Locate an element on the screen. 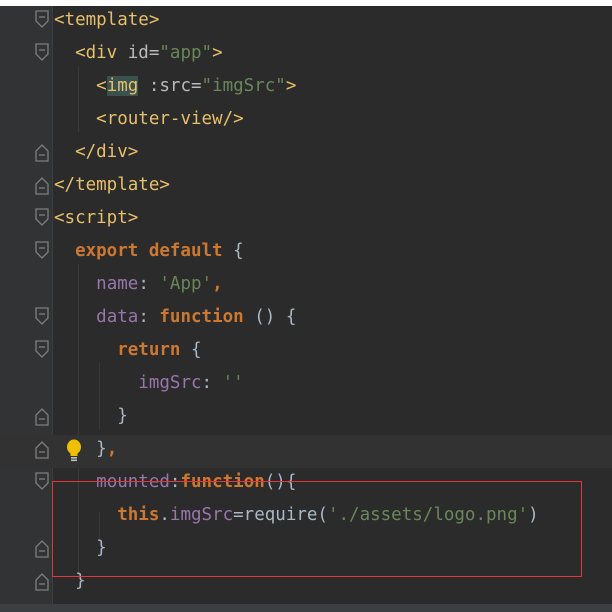 This screenshot has width=612, height=612. code-text: </template> is located at coordinates (112, 187).